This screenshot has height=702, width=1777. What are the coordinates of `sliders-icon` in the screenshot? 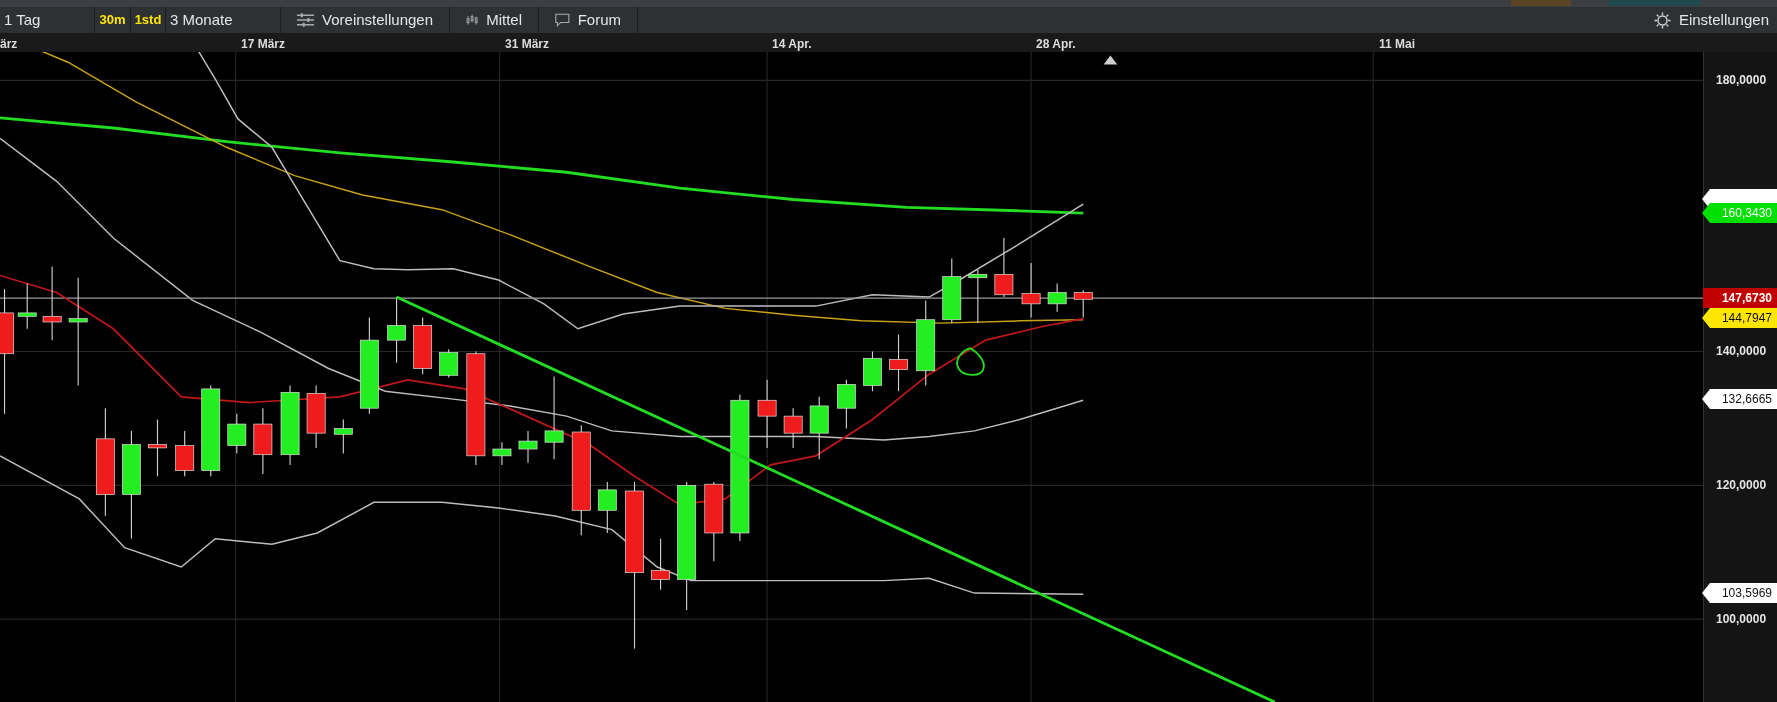 It's located at (306, 20).